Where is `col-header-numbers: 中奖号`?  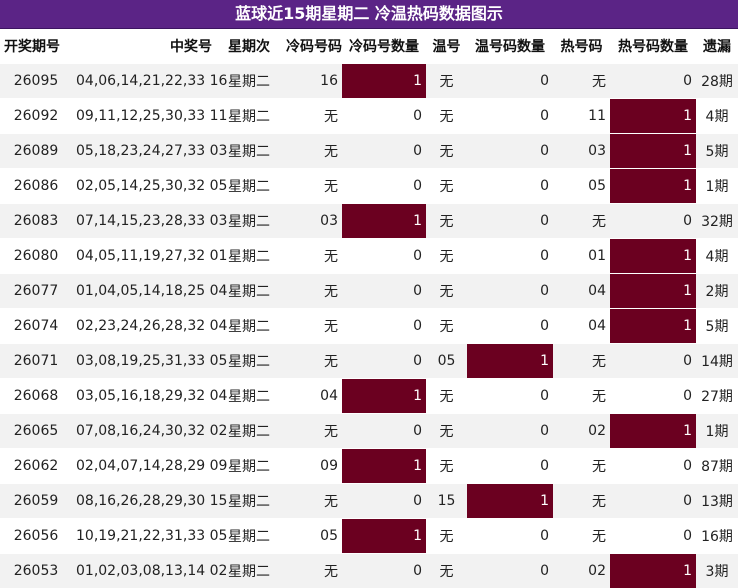 col-header-numbers: 中奖号 is located at coordinates (144, 46).